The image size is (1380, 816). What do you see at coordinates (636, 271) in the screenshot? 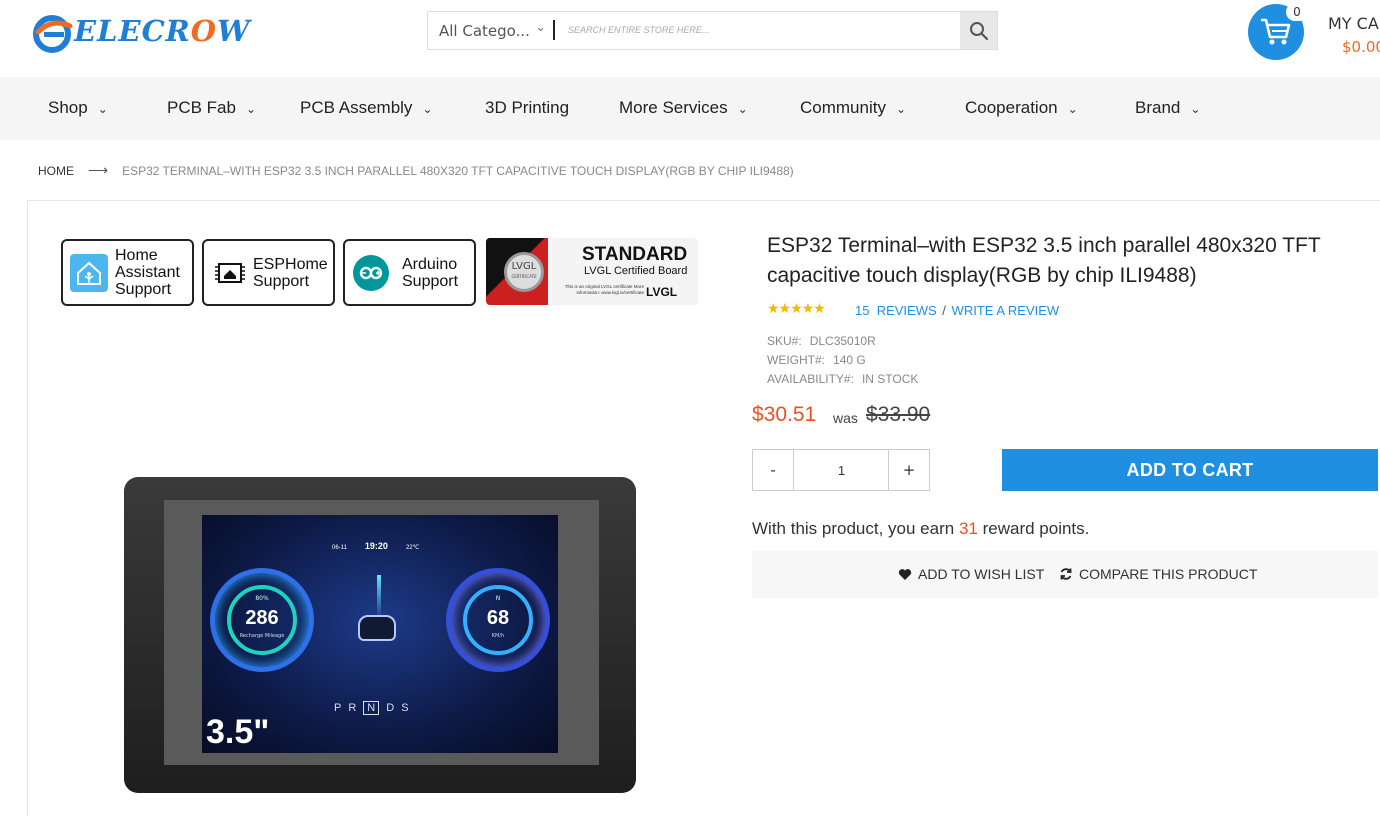
I see `lvgl-subtitle: LVGL Certified Board` at bounding box center [636, 271].